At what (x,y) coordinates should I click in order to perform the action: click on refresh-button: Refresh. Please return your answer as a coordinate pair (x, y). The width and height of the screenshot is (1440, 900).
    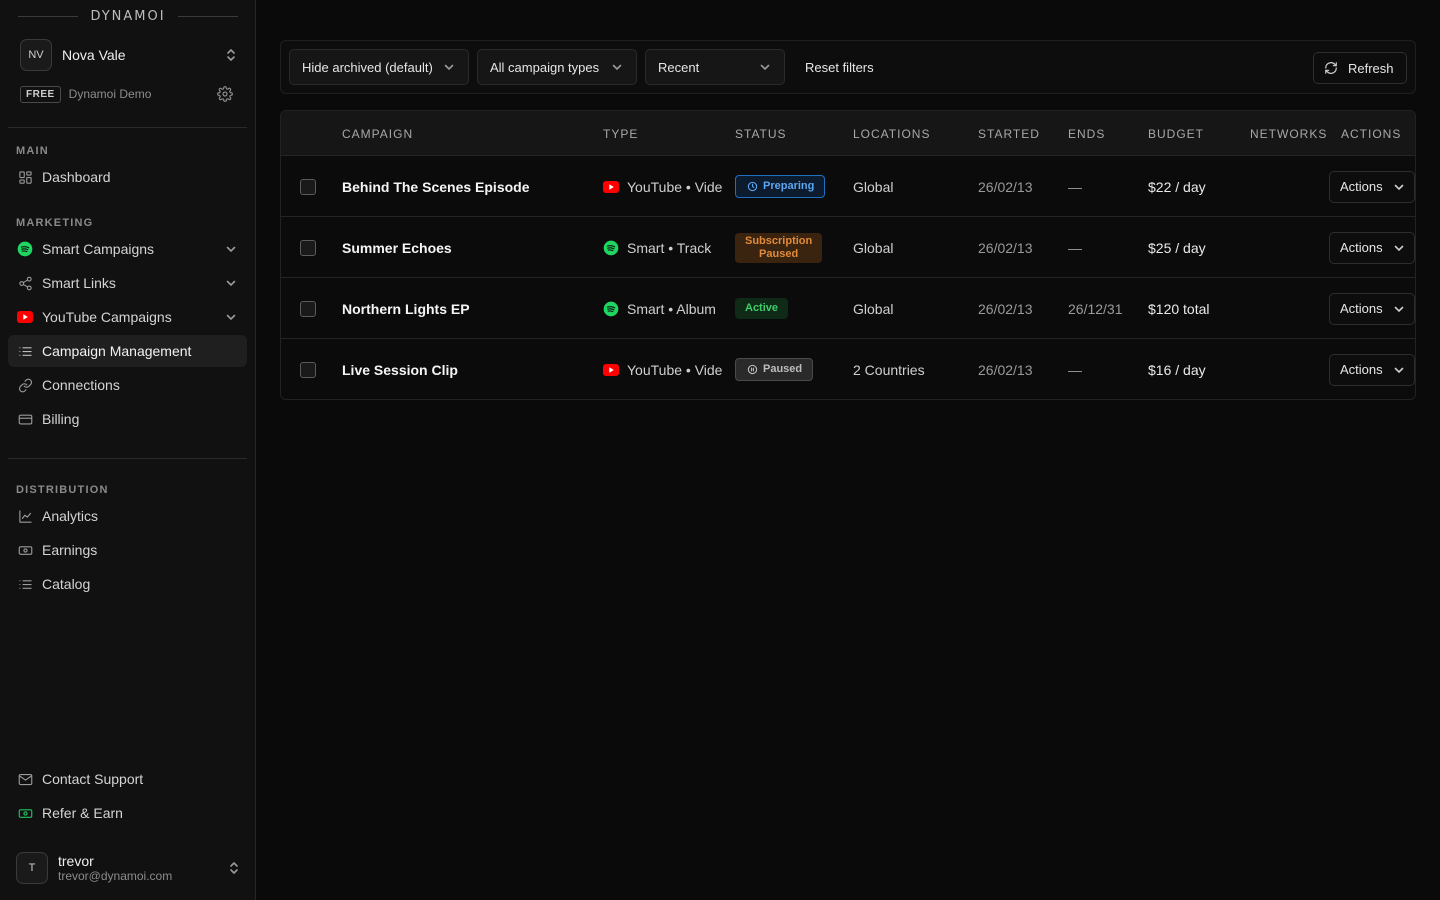
    Looking at the image, I should click on (1360, 68).